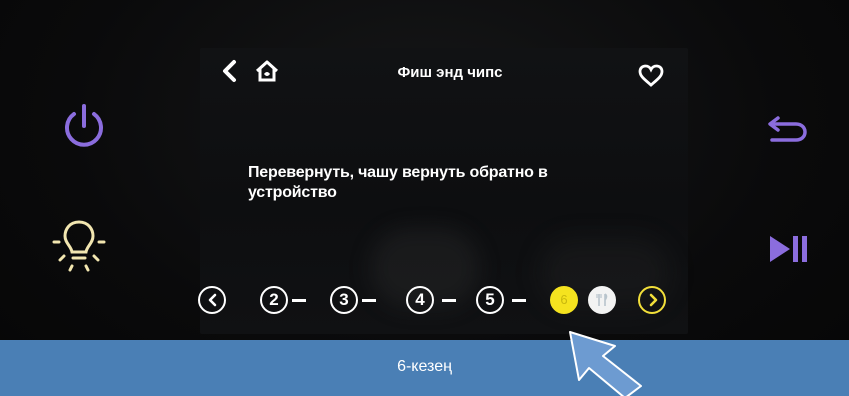  I want to click on next-step-button, so click(652, 300).